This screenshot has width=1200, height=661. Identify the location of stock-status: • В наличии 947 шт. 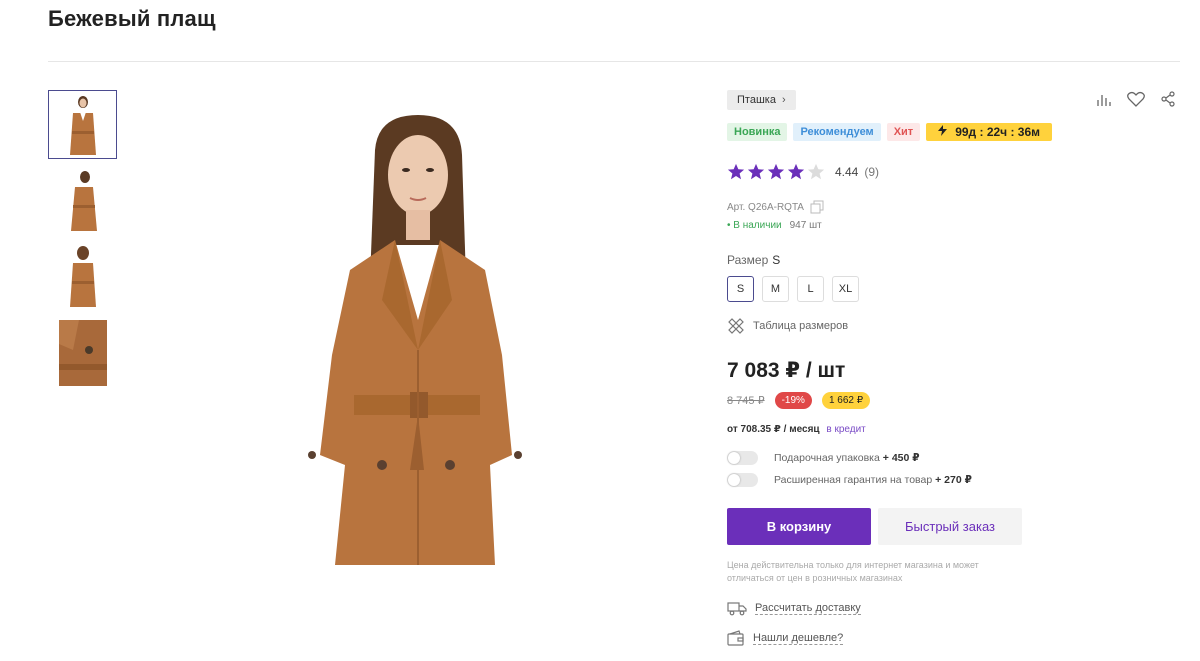
(774, 225).